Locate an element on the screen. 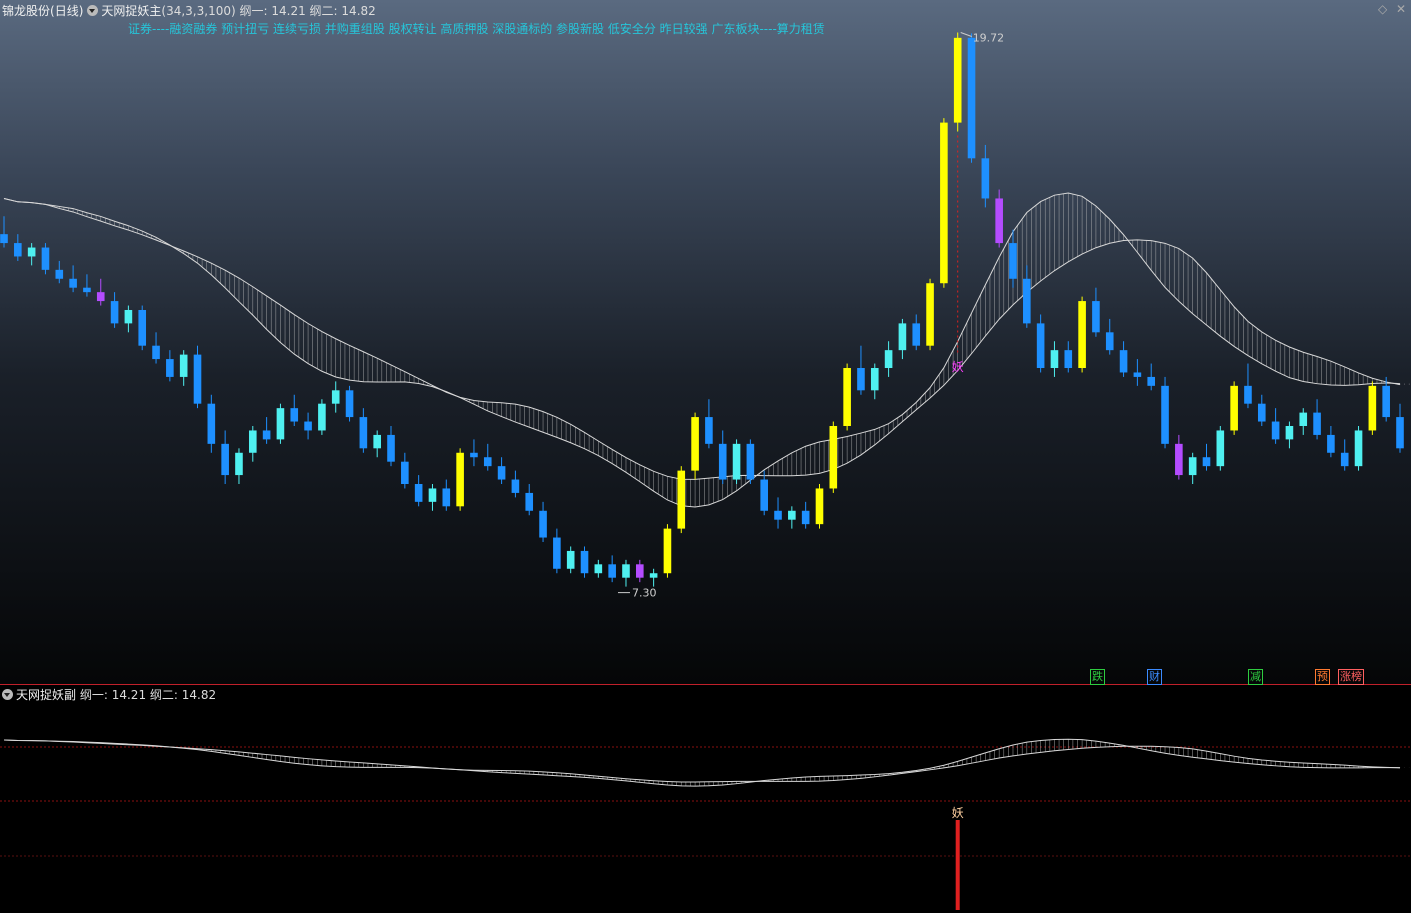  event-tag-cai: 财 is located at coordinates (1154, 677).